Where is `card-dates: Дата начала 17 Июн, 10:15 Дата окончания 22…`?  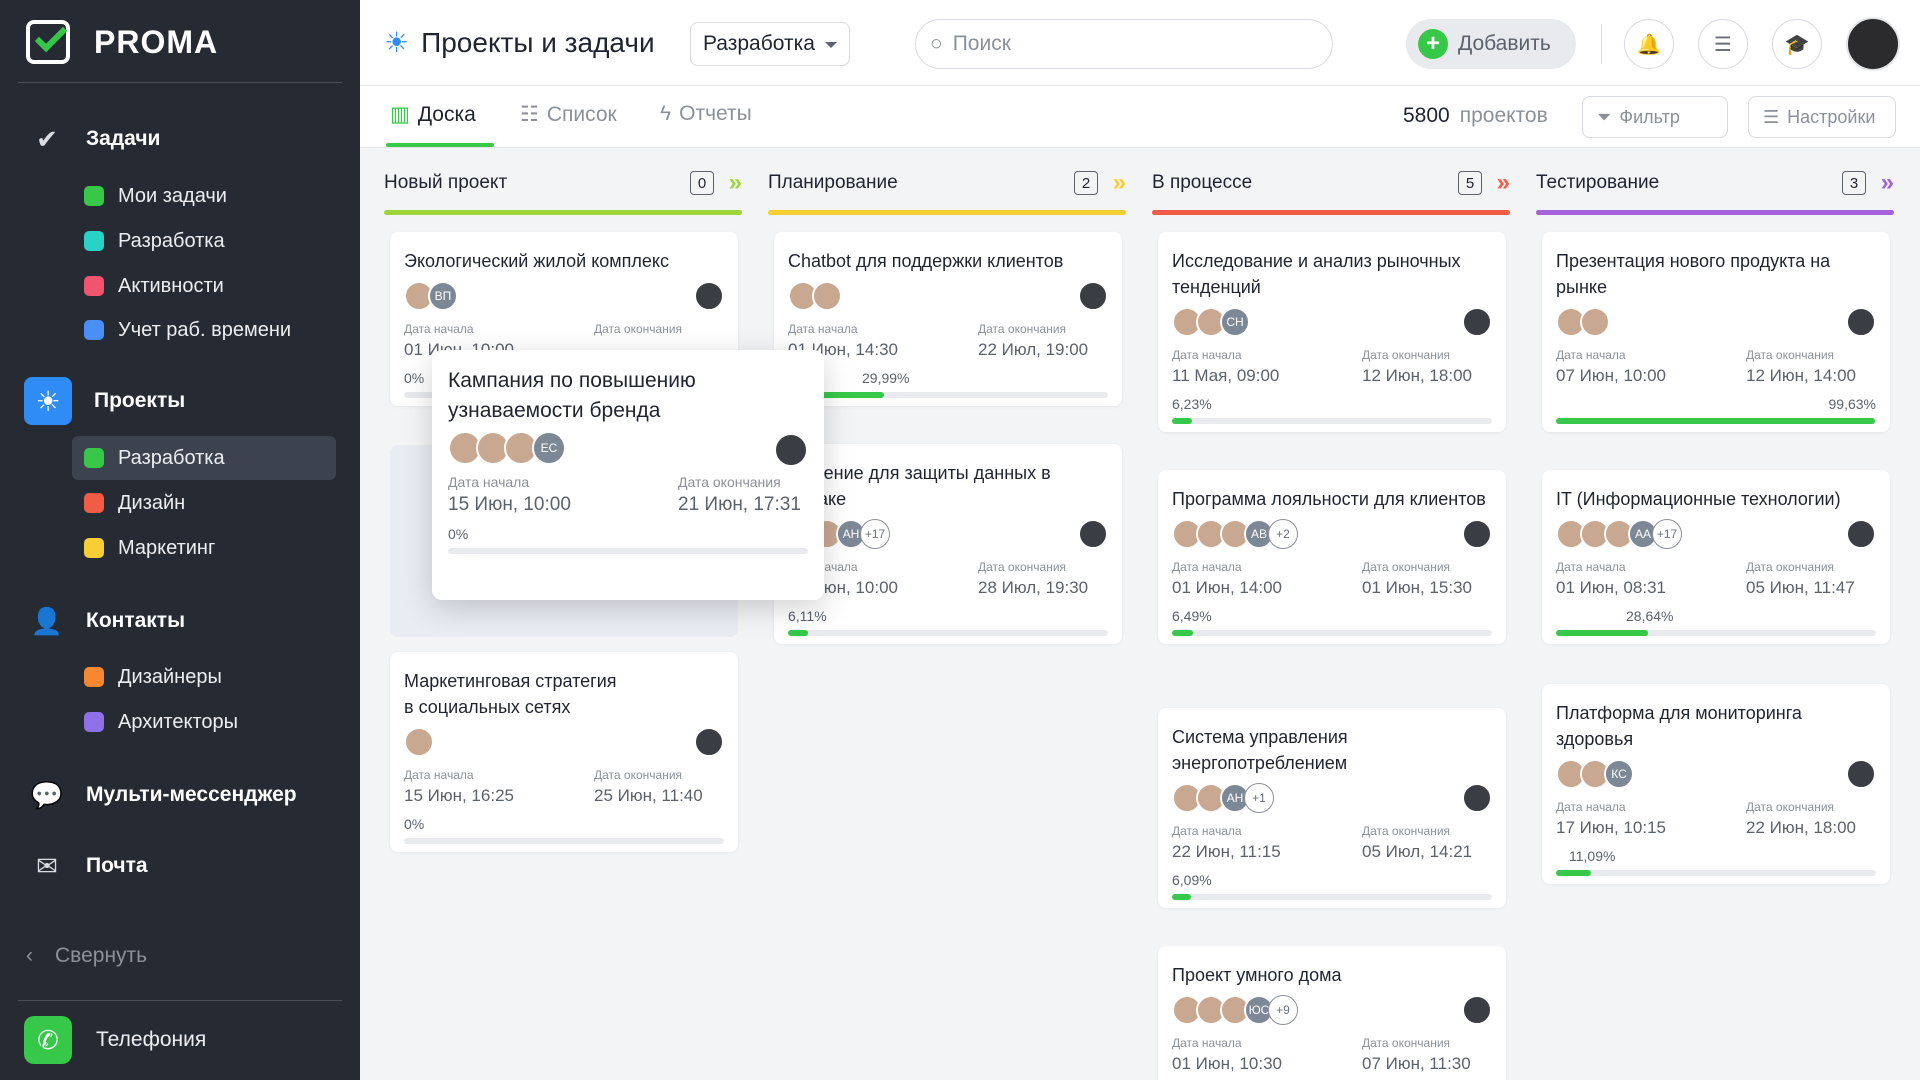
card-dates: Дата начала 17 Июн, 10:15 Дата окончания 22… is located at coordinates (1716, 819).